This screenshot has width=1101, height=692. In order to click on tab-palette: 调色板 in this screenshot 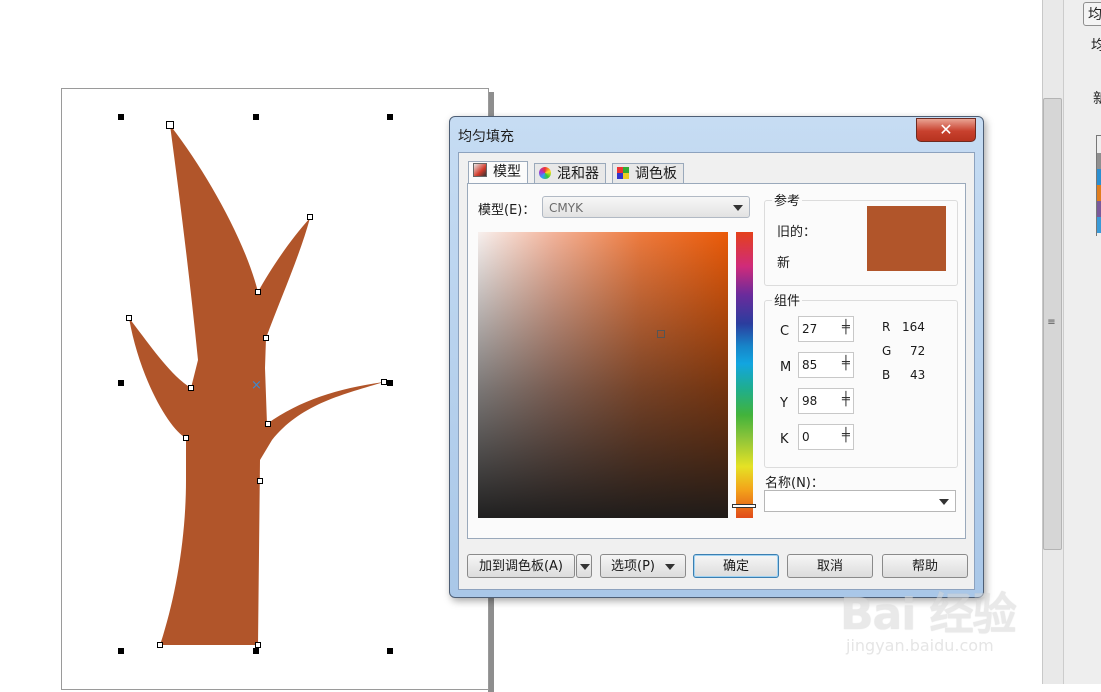, I will do `click(648, 173)`.